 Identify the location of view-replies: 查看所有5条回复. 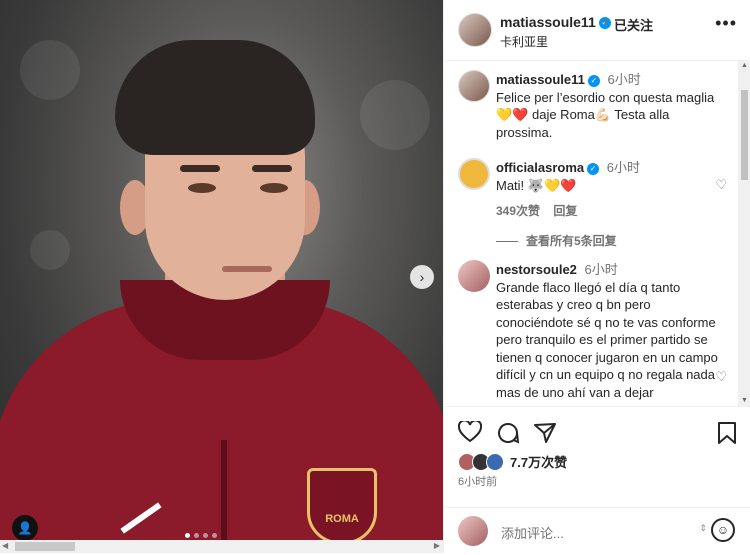
(556, 240).